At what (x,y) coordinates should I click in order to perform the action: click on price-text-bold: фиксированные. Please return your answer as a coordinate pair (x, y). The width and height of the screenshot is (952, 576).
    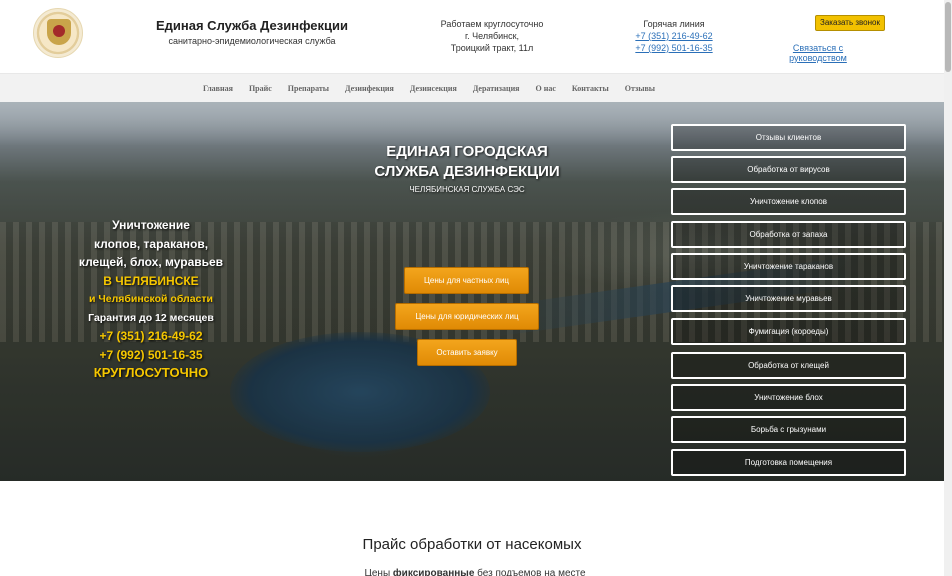
    Looking at the image, I should click on (433, 572).